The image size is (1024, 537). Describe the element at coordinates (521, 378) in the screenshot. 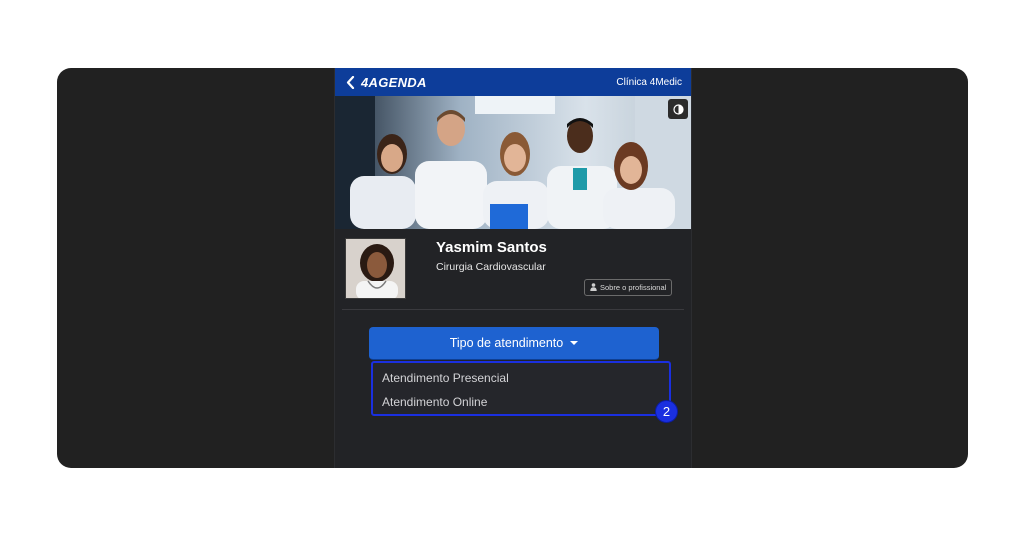

I see `menu-item-presencial: Atendimento Presencial` at that location.